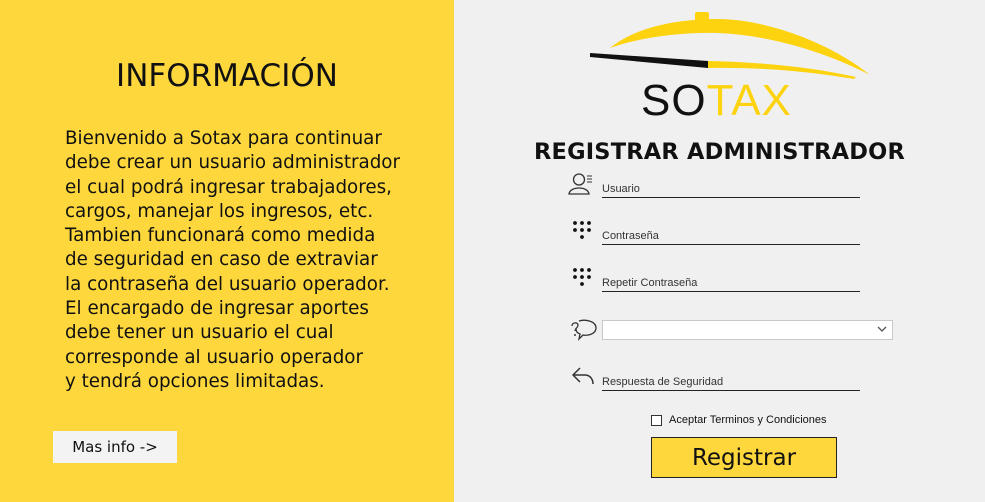  Describe the element at coordinates (731, 189) in the screenshot. I see `username-input` at that location.